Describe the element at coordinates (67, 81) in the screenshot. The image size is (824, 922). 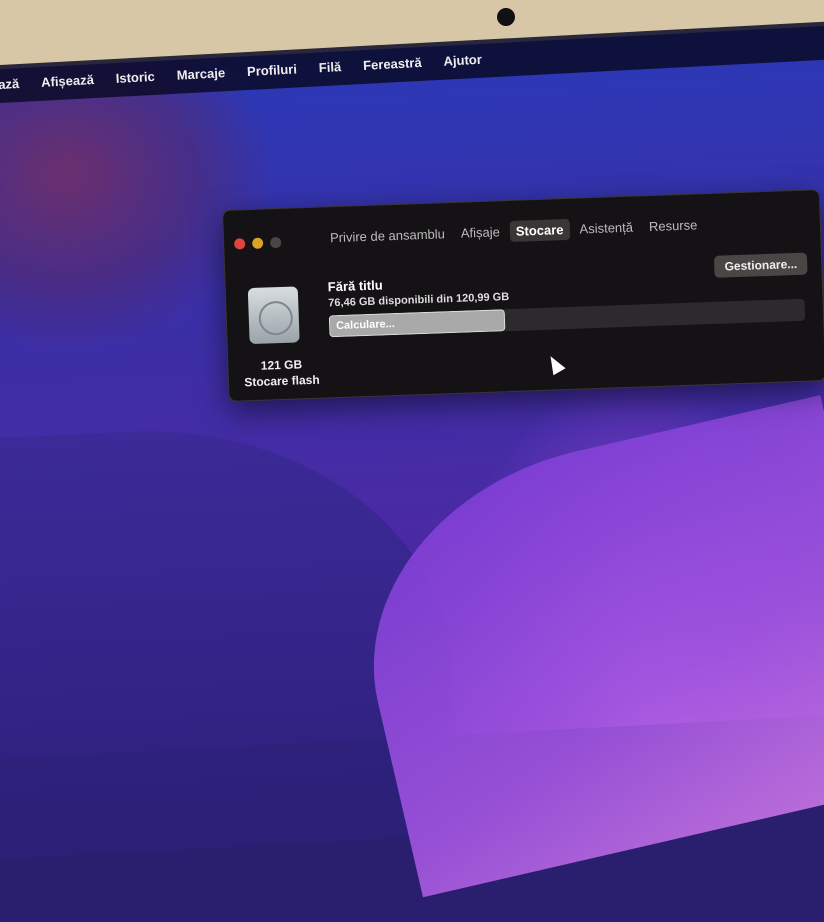
I see `menu-view: Afișează` at that location.